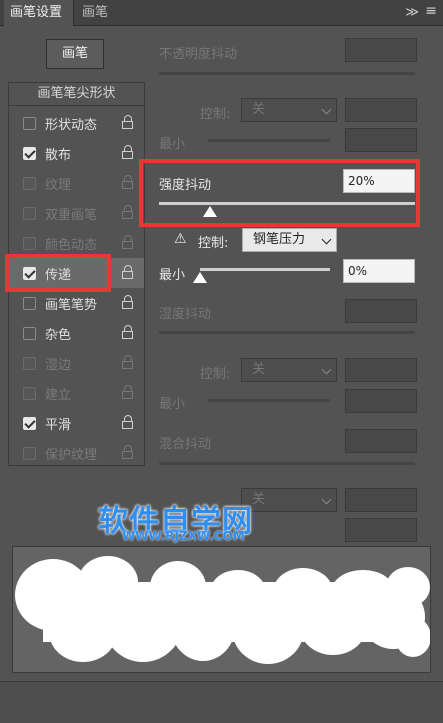  Describe the element at coordinates (96, 13) in the screenshot. I see `tab-brush: 画笔` at that location.